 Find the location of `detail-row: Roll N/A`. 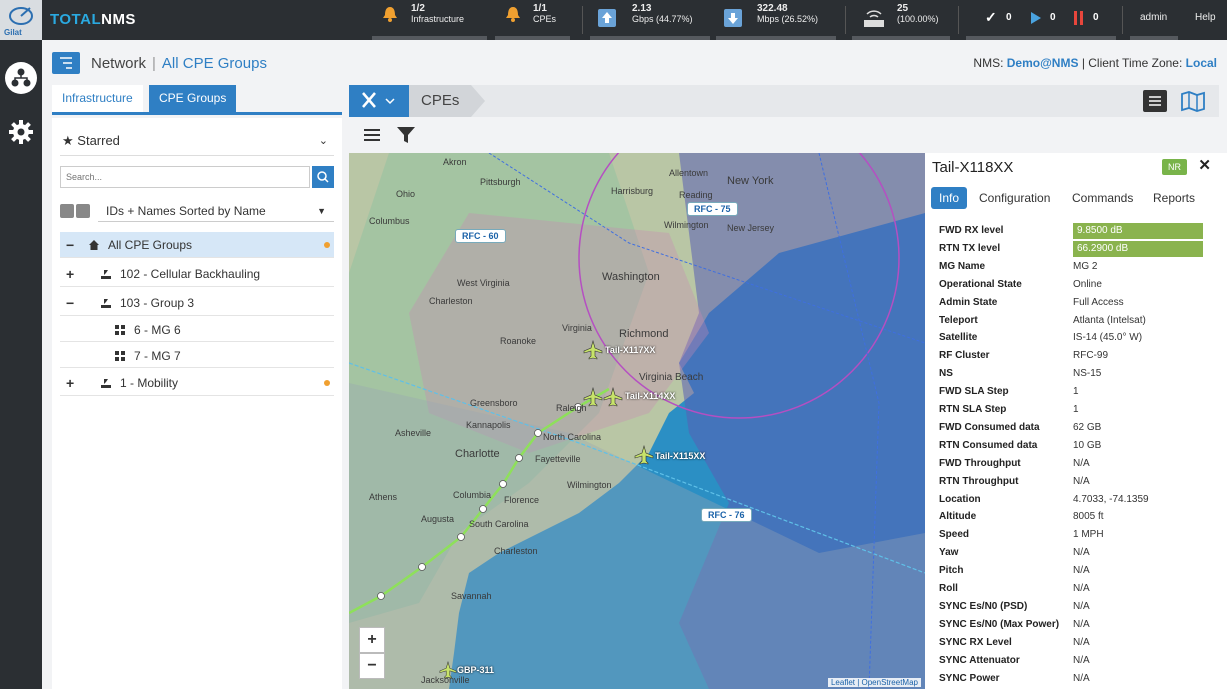

detail-row: Roll N/A is located at coordinates (1081, 589).